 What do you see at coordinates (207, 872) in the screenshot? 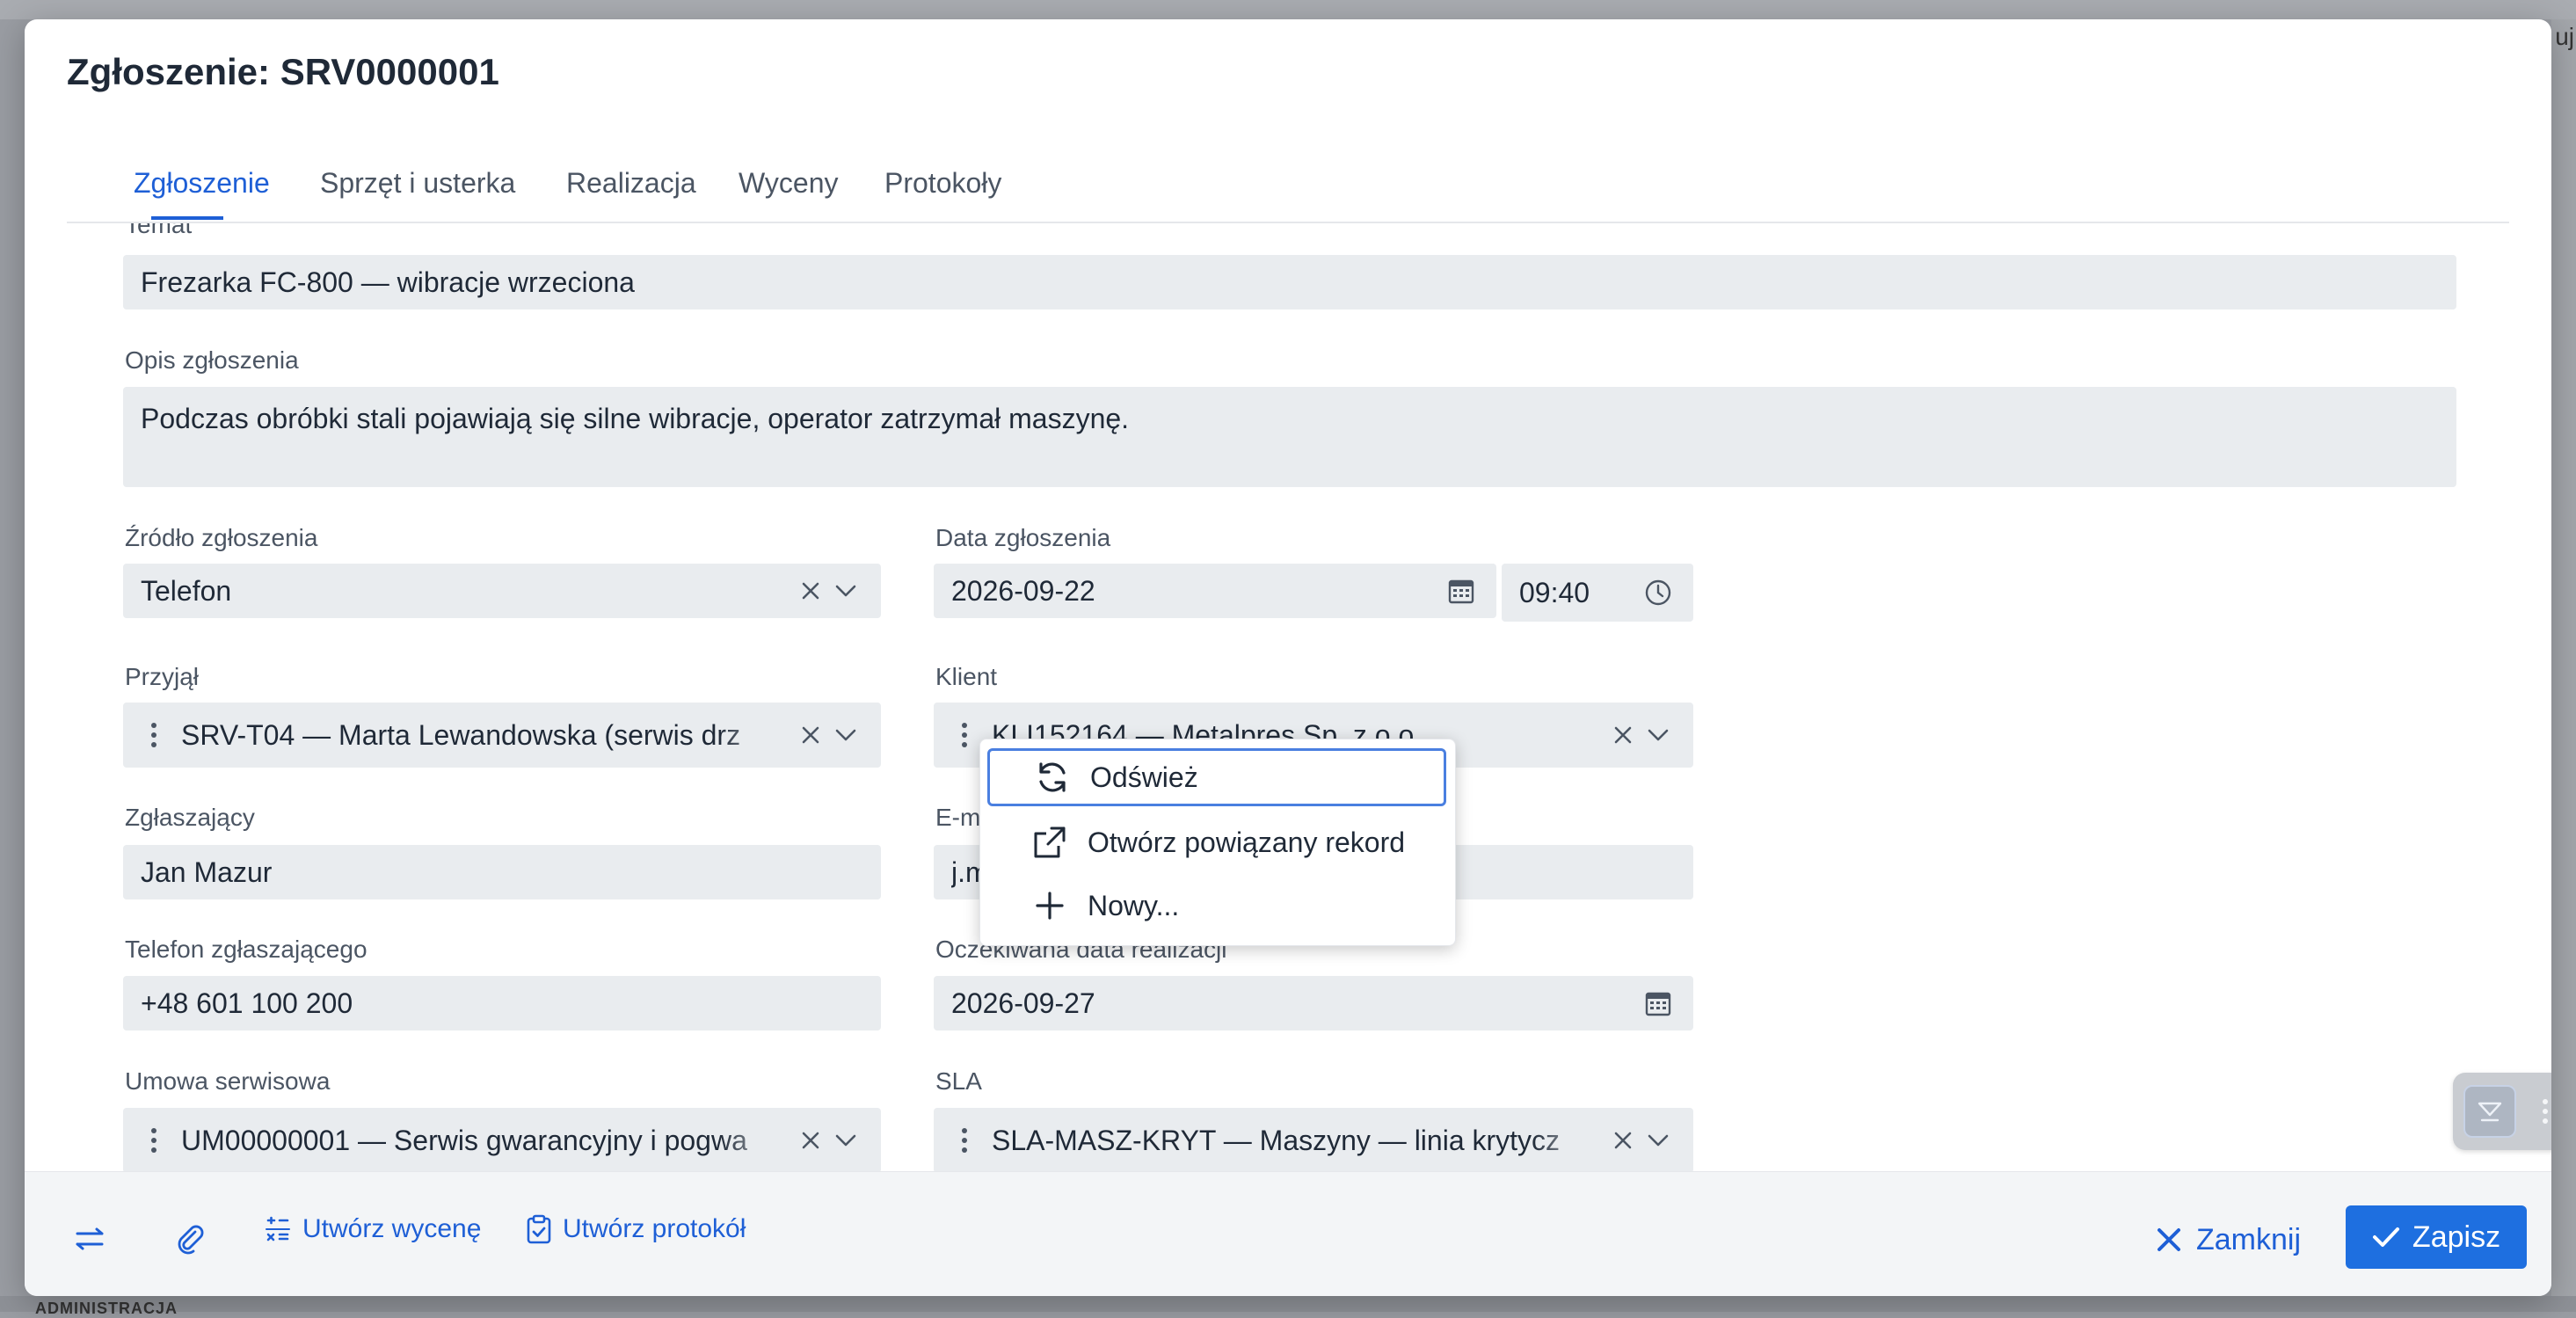
I see `zglaszajacy-value: Jan Mazur` at bounding box center [207, 872].